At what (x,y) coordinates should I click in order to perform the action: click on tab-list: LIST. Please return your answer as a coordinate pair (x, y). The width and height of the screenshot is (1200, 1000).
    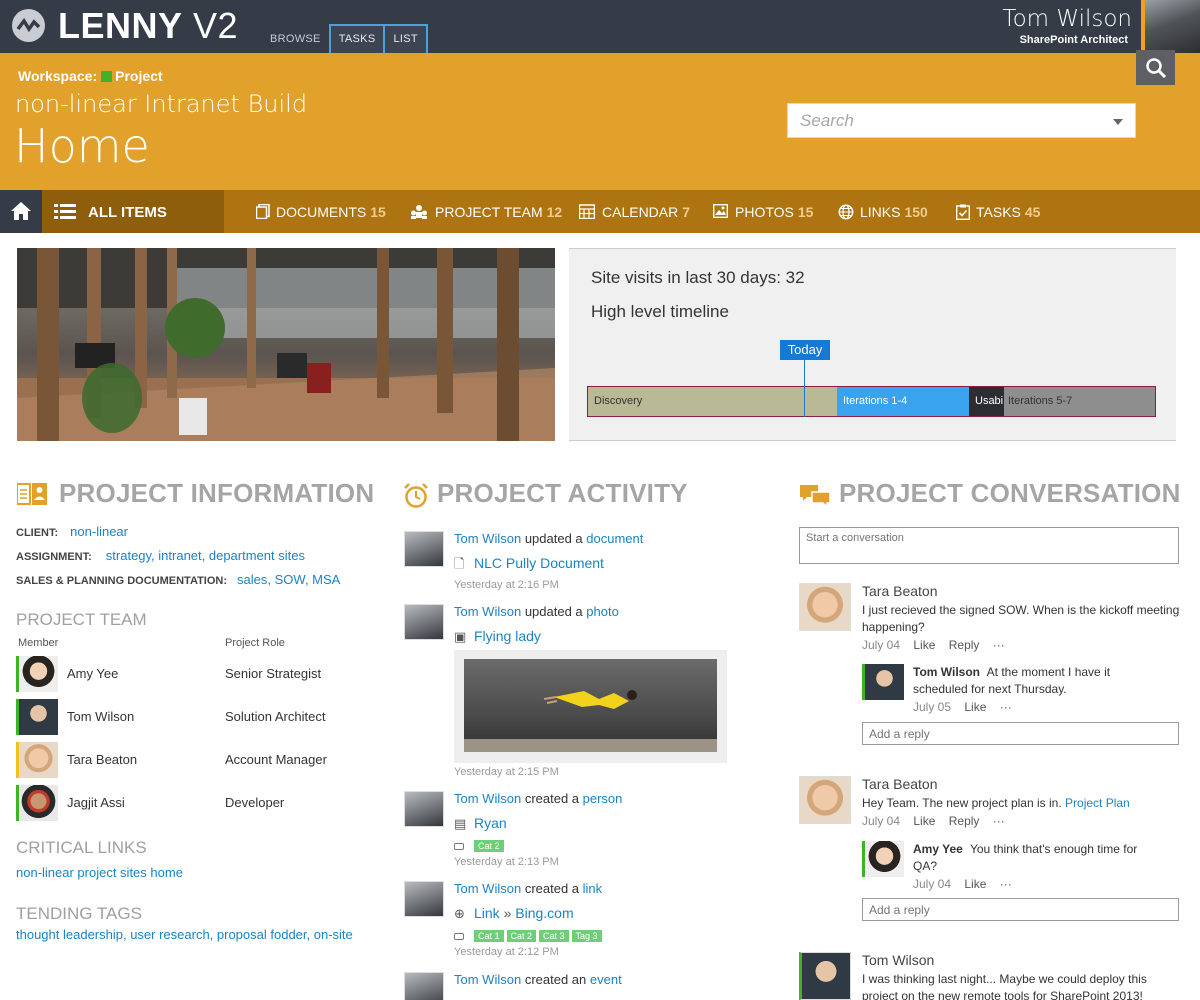
    Looking at the image, I should click on (406, 38).